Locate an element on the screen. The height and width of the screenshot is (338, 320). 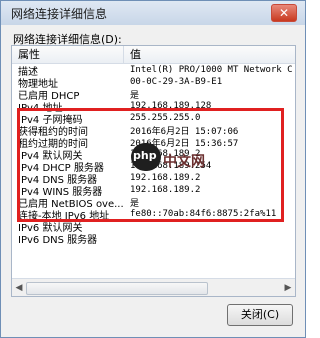
property-value: Intel(R) PRO/1000 MT Network C is located at coordinates (211, 70).